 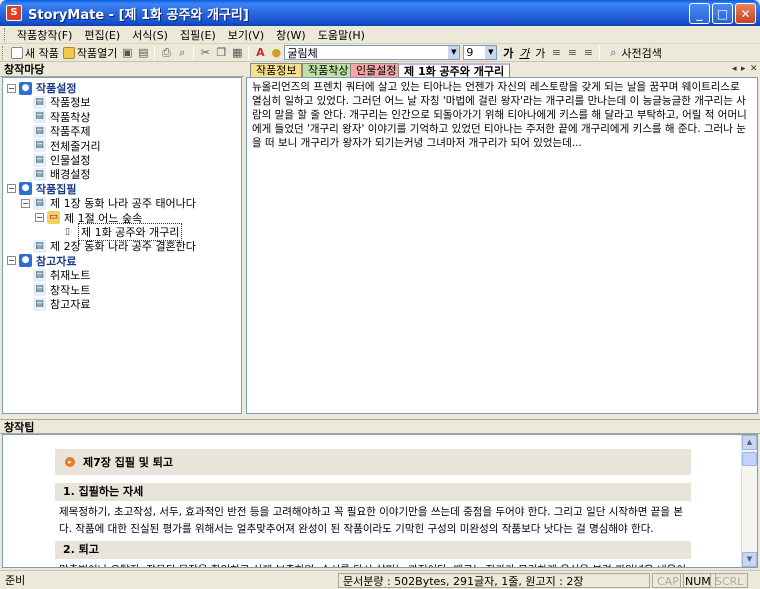 I want to click on tree-node: ▤ 배경설정, so click(x=55, y=174).